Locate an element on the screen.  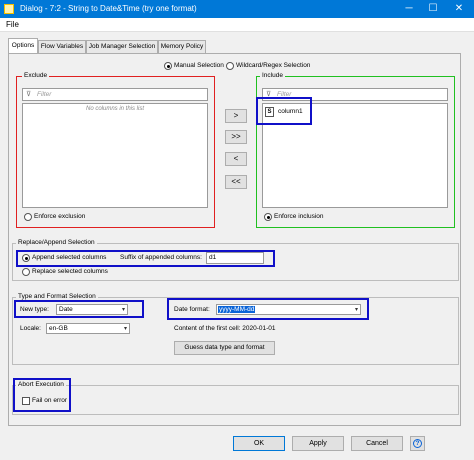
enforce-inclusion-radio is located at coordinates (268, 217).